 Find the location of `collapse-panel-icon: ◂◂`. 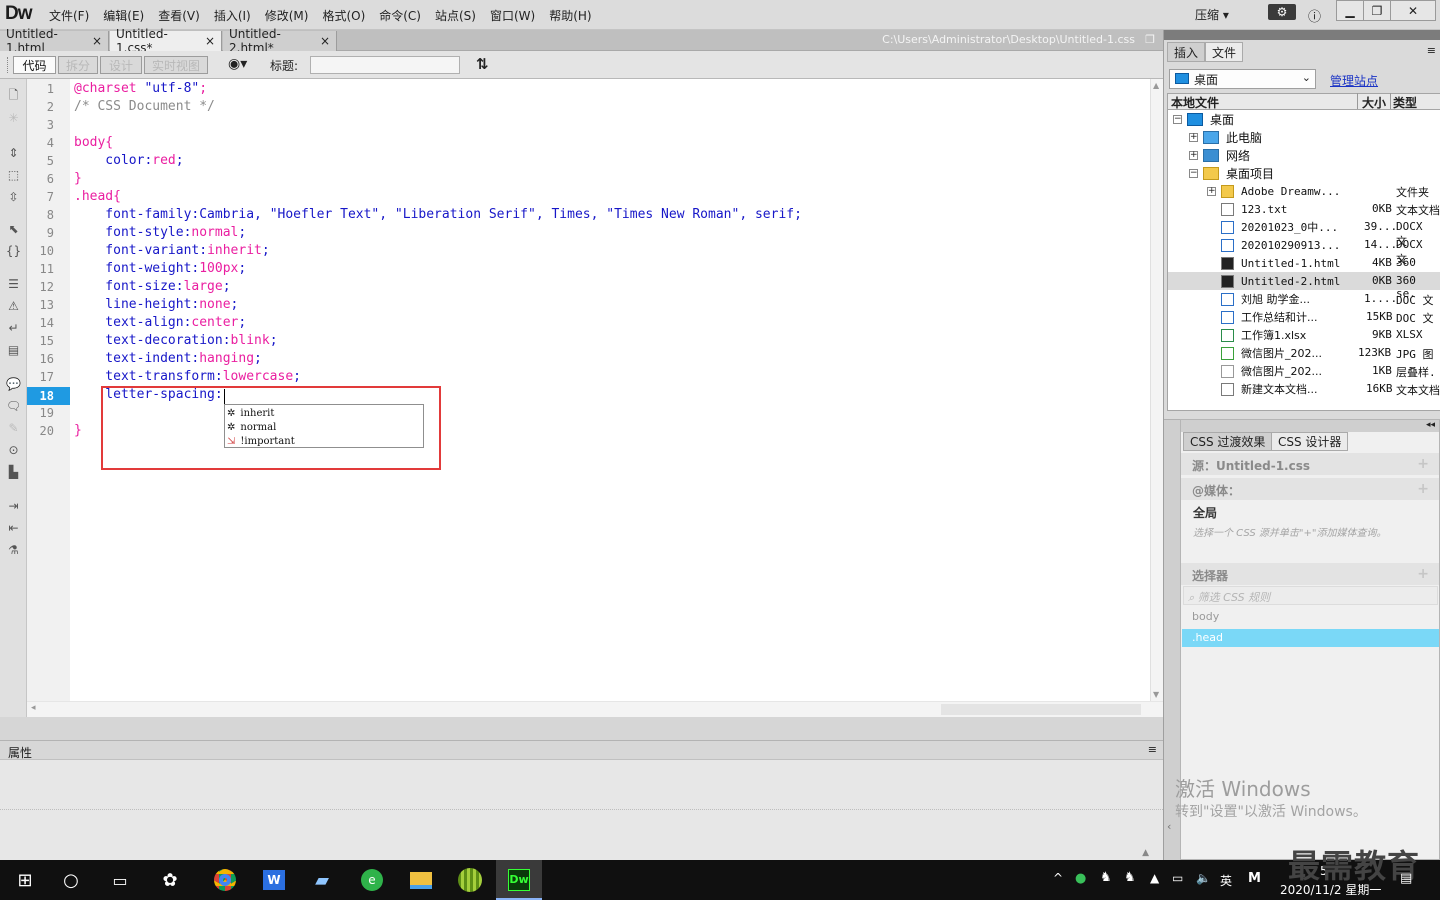

collapse-panel-icon: ◂◂ is located at coordinates (1430, 425).